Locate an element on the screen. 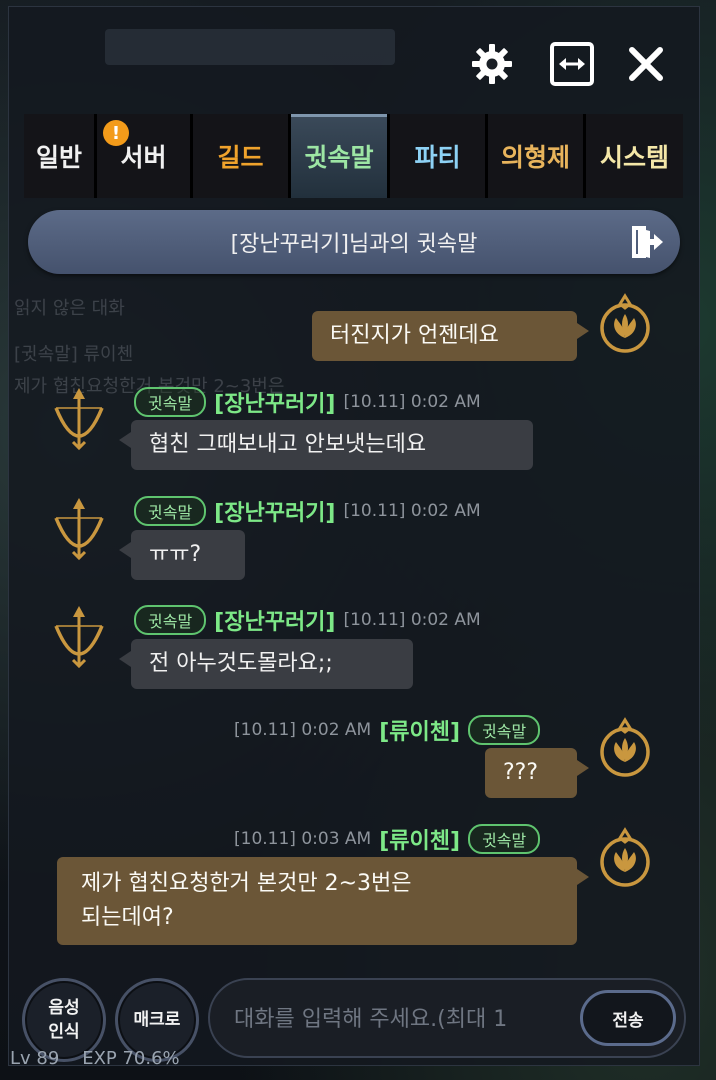 The height and width of the screenshot is (1080, 716). gear-icon is located at coordinates (492, 64).